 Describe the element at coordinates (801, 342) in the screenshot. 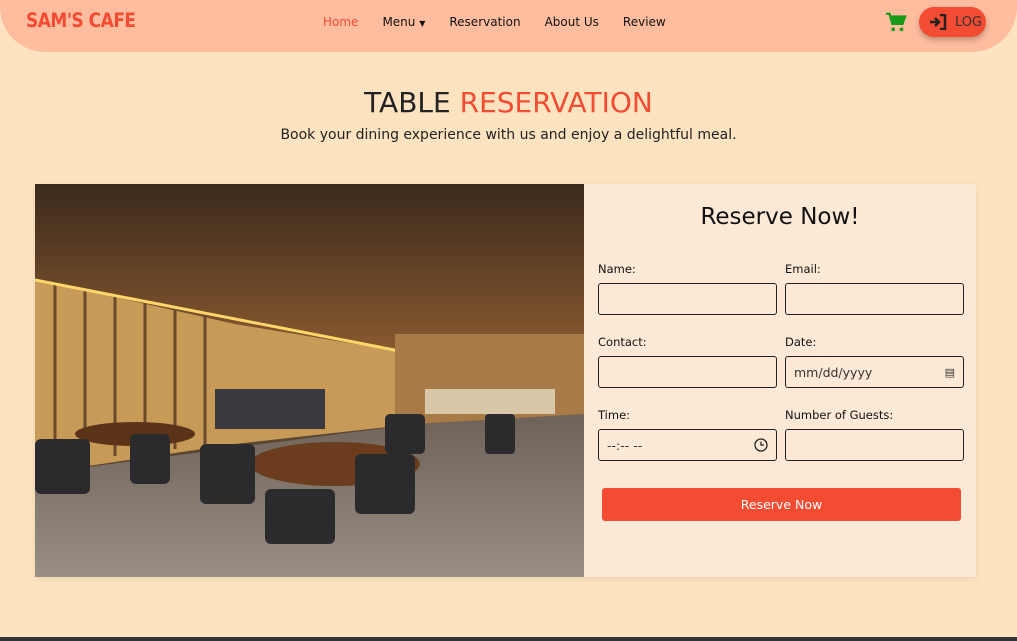

I see `date-label: Date:` at that location.